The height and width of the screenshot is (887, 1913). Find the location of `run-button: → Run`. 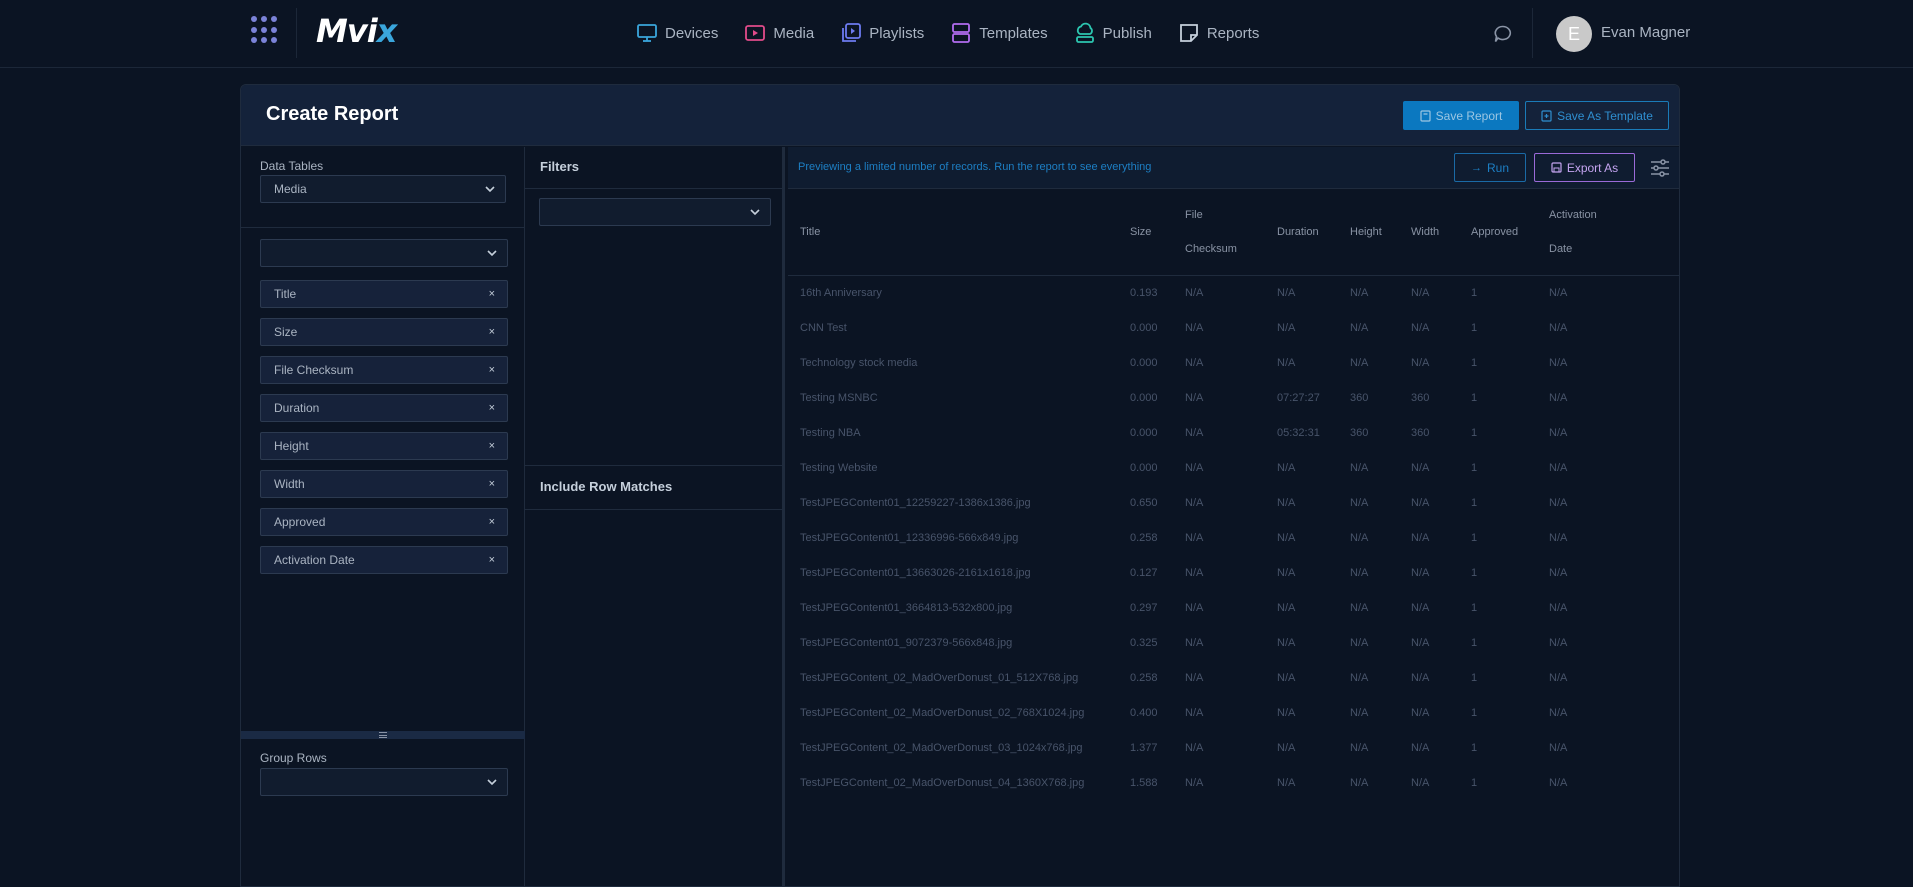

run-button: → Run is located at coordinates (1490, 167).